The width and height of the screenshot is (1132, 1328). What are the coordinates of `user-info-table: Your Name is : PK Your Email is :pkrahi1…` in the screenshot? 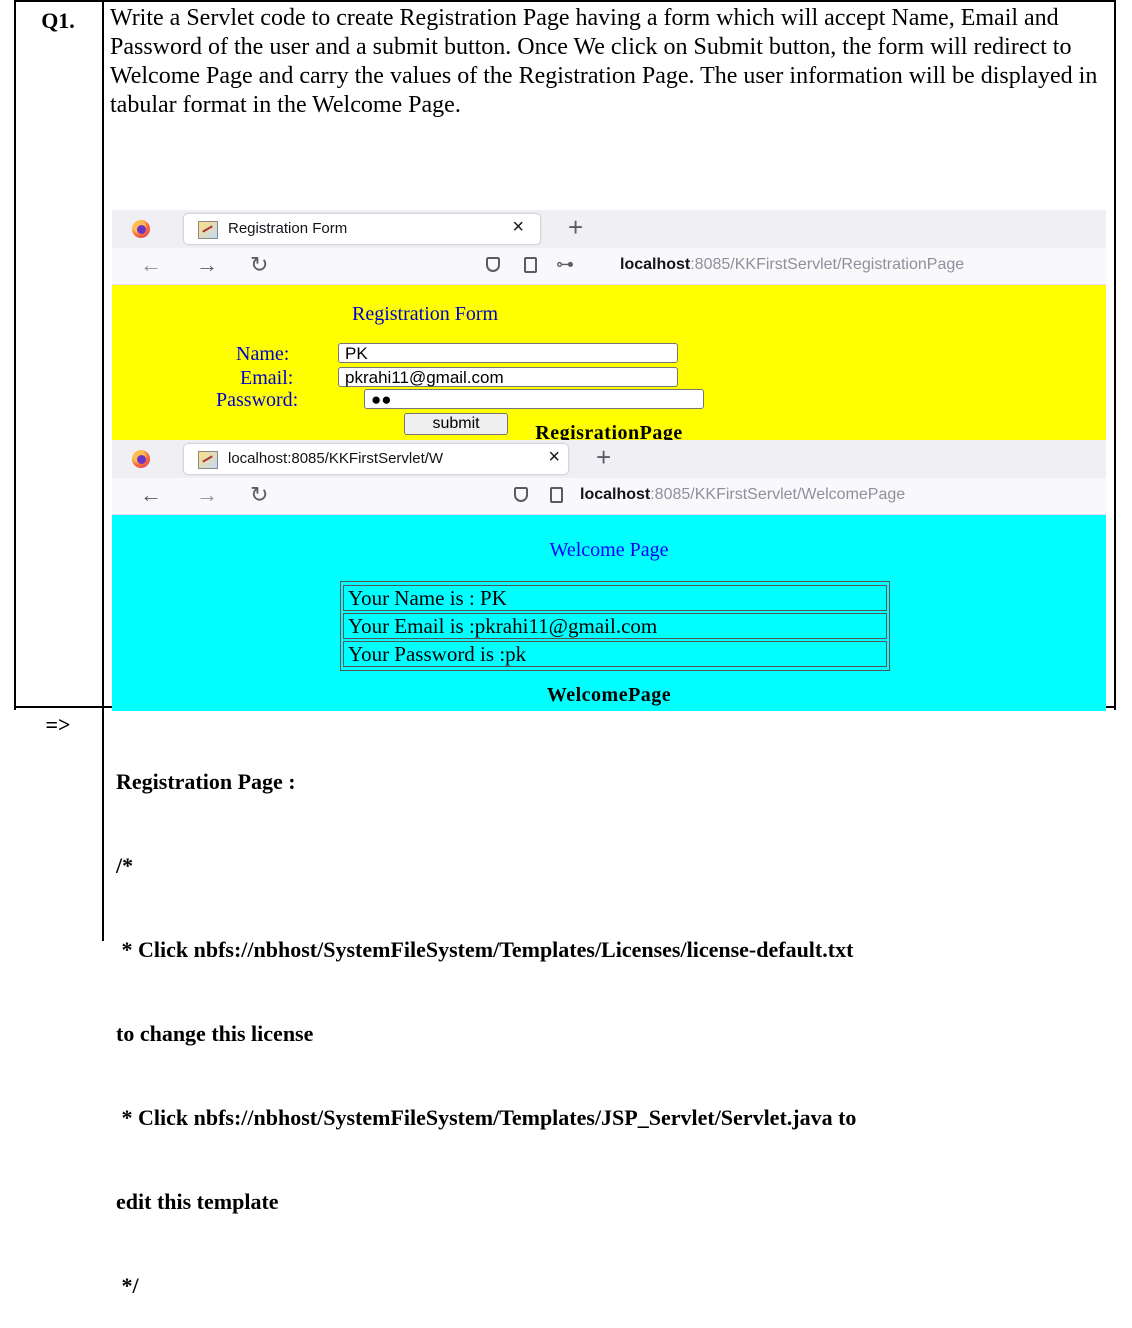 It's located at (615, 626).